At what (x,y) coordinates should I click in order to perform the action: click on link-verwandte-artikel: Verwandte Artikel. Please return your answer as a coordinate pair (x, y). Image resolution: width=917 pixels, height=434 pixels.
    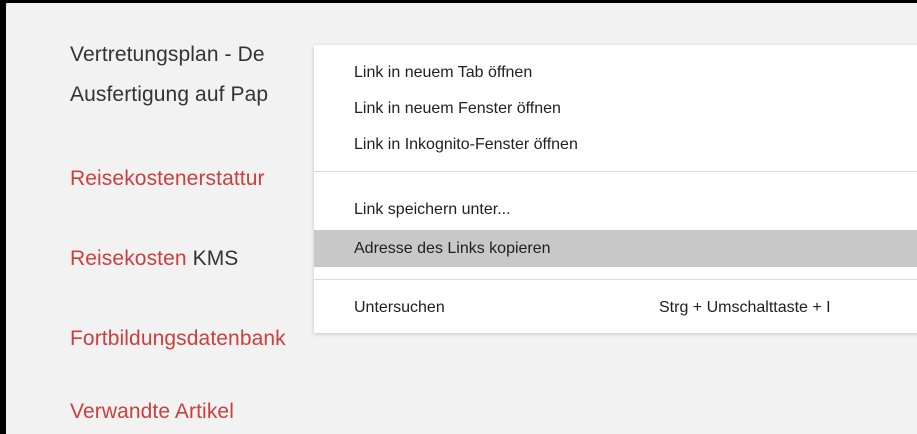
    Looking at the image, I should click on (152, 412).